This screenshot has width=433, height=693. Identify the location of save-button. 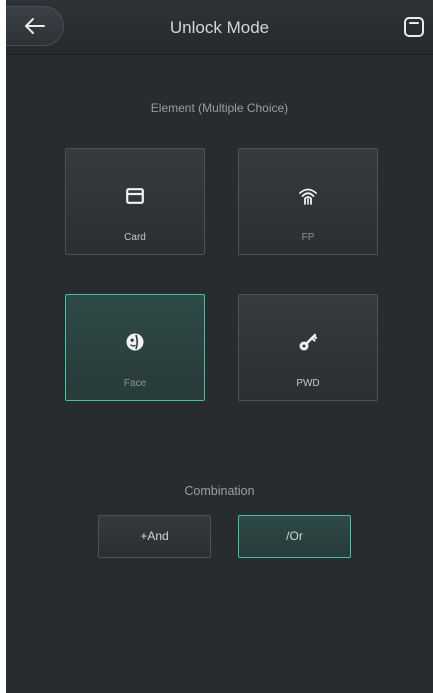
(414, 27).